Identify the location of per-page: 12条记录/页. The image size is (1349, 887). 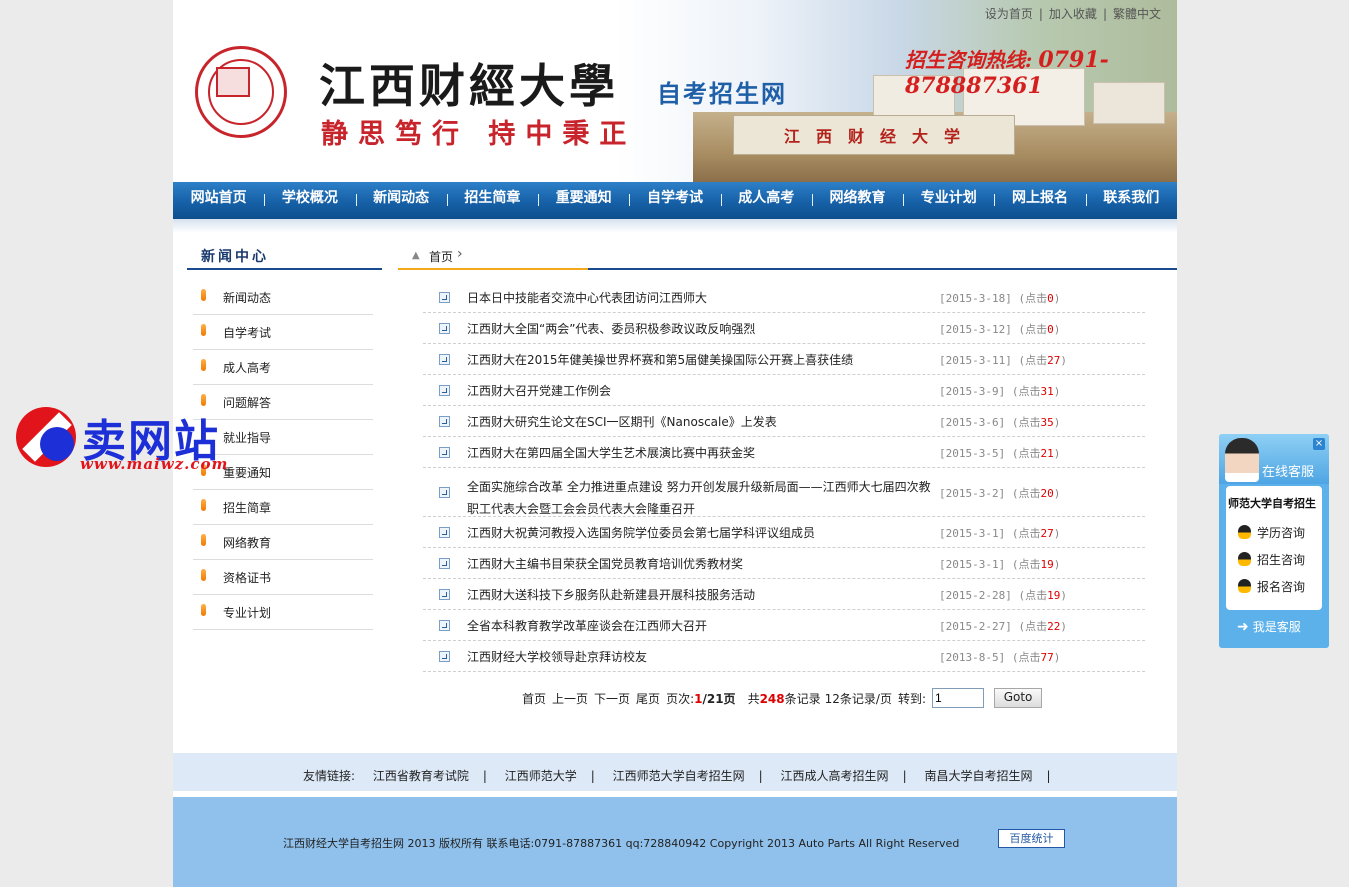
(858, 698).